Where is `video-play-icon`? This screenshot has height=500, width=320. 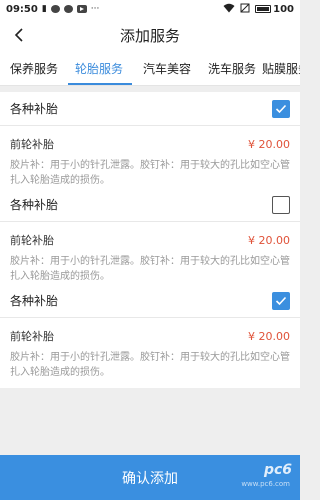 video-play-icon is located at coordinates (81, 9).